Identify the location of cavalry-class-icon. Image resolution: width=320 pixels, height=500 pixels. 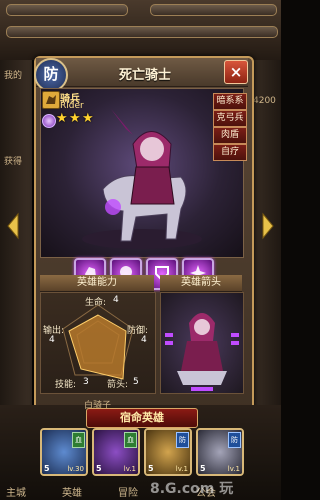
(51, 100).